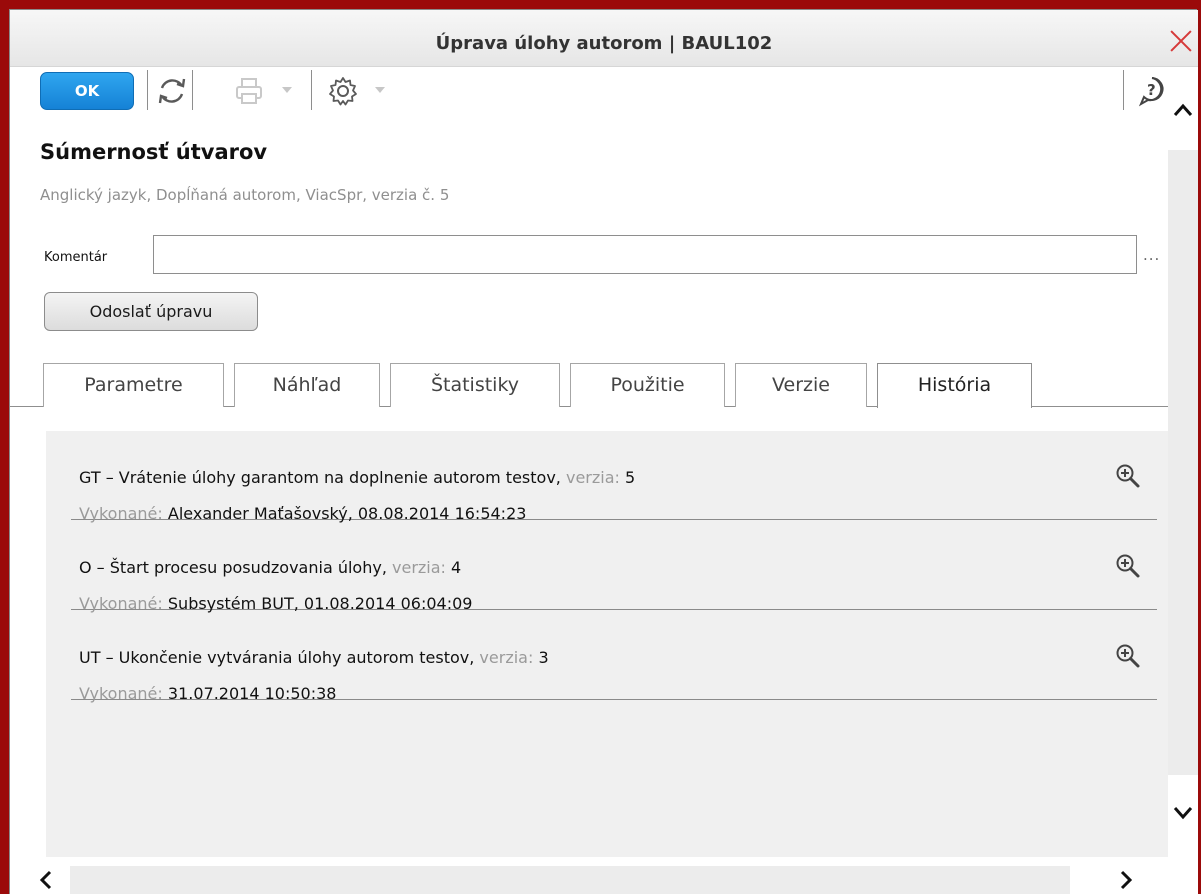  I want to click on version-value: 5, so click(630, 477).